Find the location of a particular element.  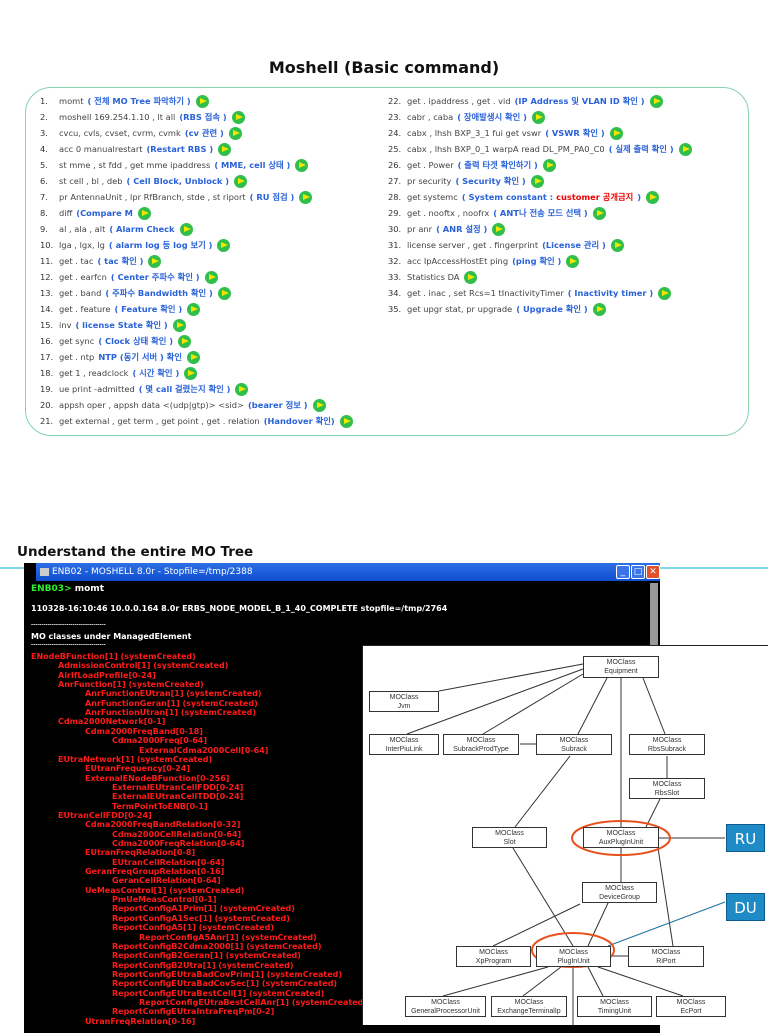

item-number: 12. is located at coordinates (47, 277).